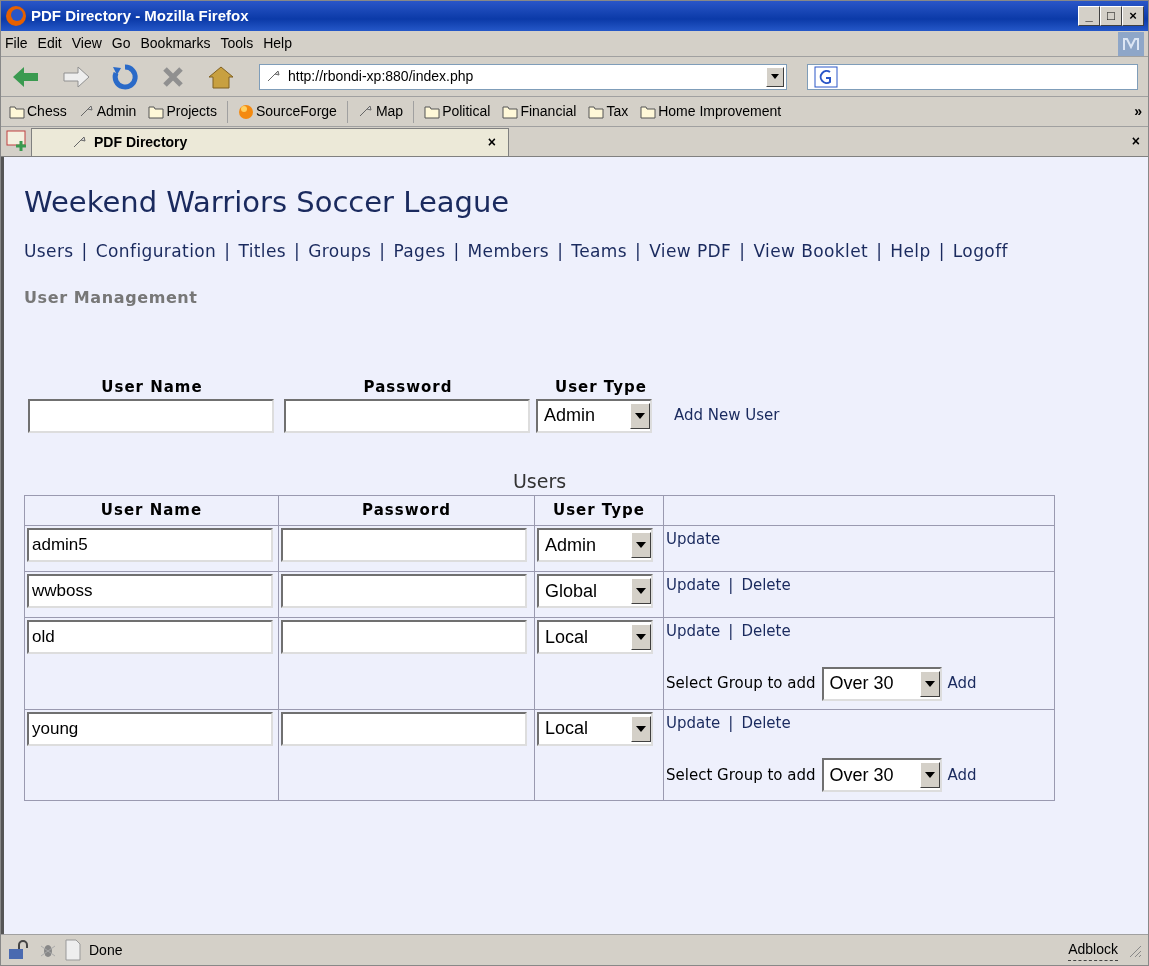 Image resolution: width=1149 pixels, height=966 pixels. I want to click on column-header: Password, so click(406, 510).